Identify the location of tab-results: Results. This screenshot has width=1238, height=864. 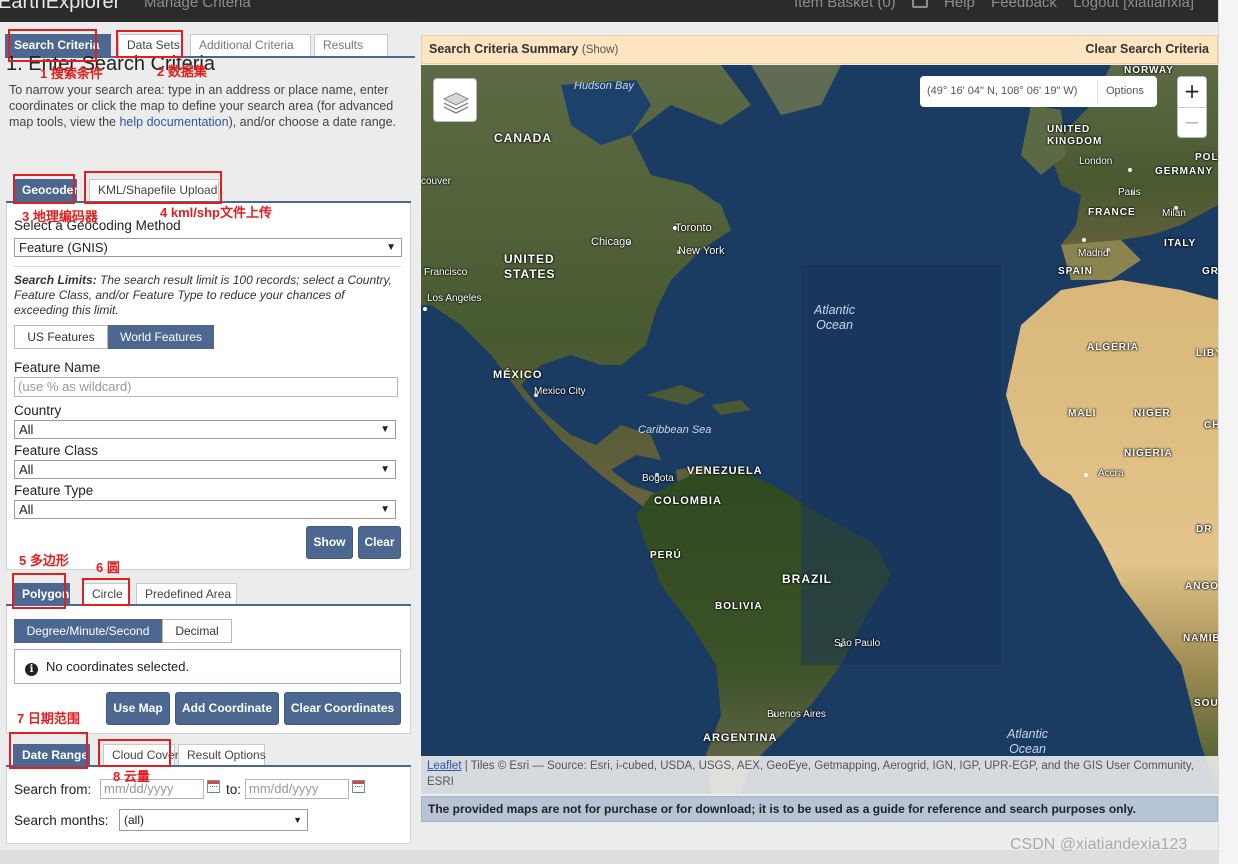
(351, 45).